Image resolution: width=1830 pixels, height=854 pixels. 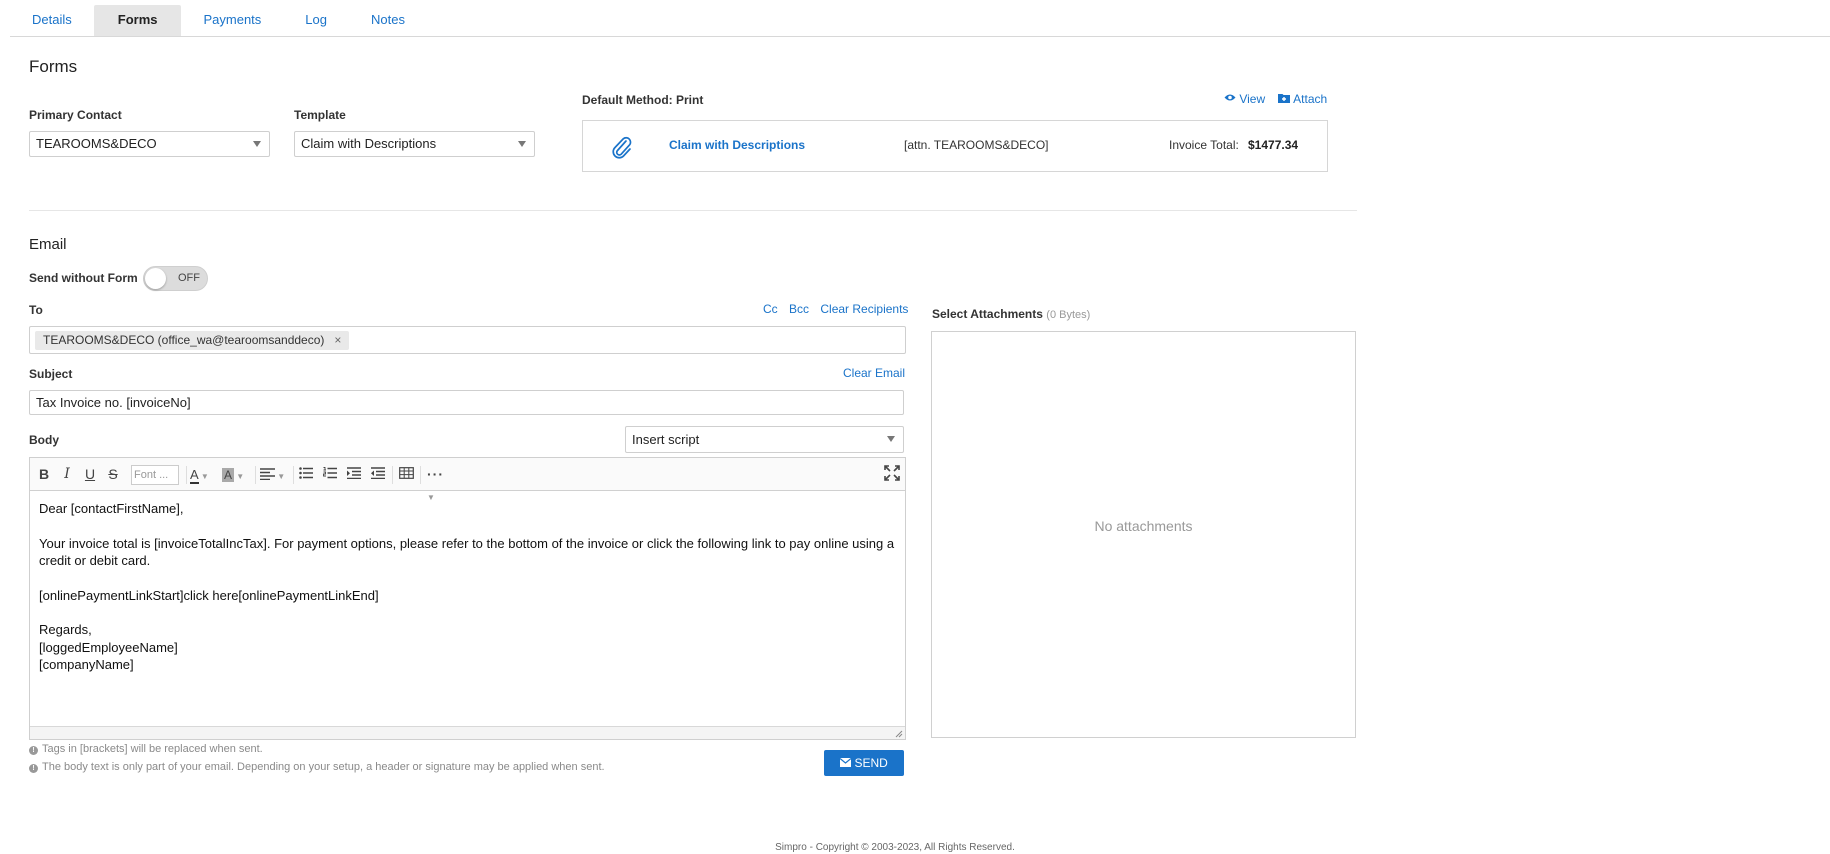 What do you see at coordinates (441, 483) in the screenshot?
I see `more-options-icon: ··· ▼` at bounding box center [441, 483].